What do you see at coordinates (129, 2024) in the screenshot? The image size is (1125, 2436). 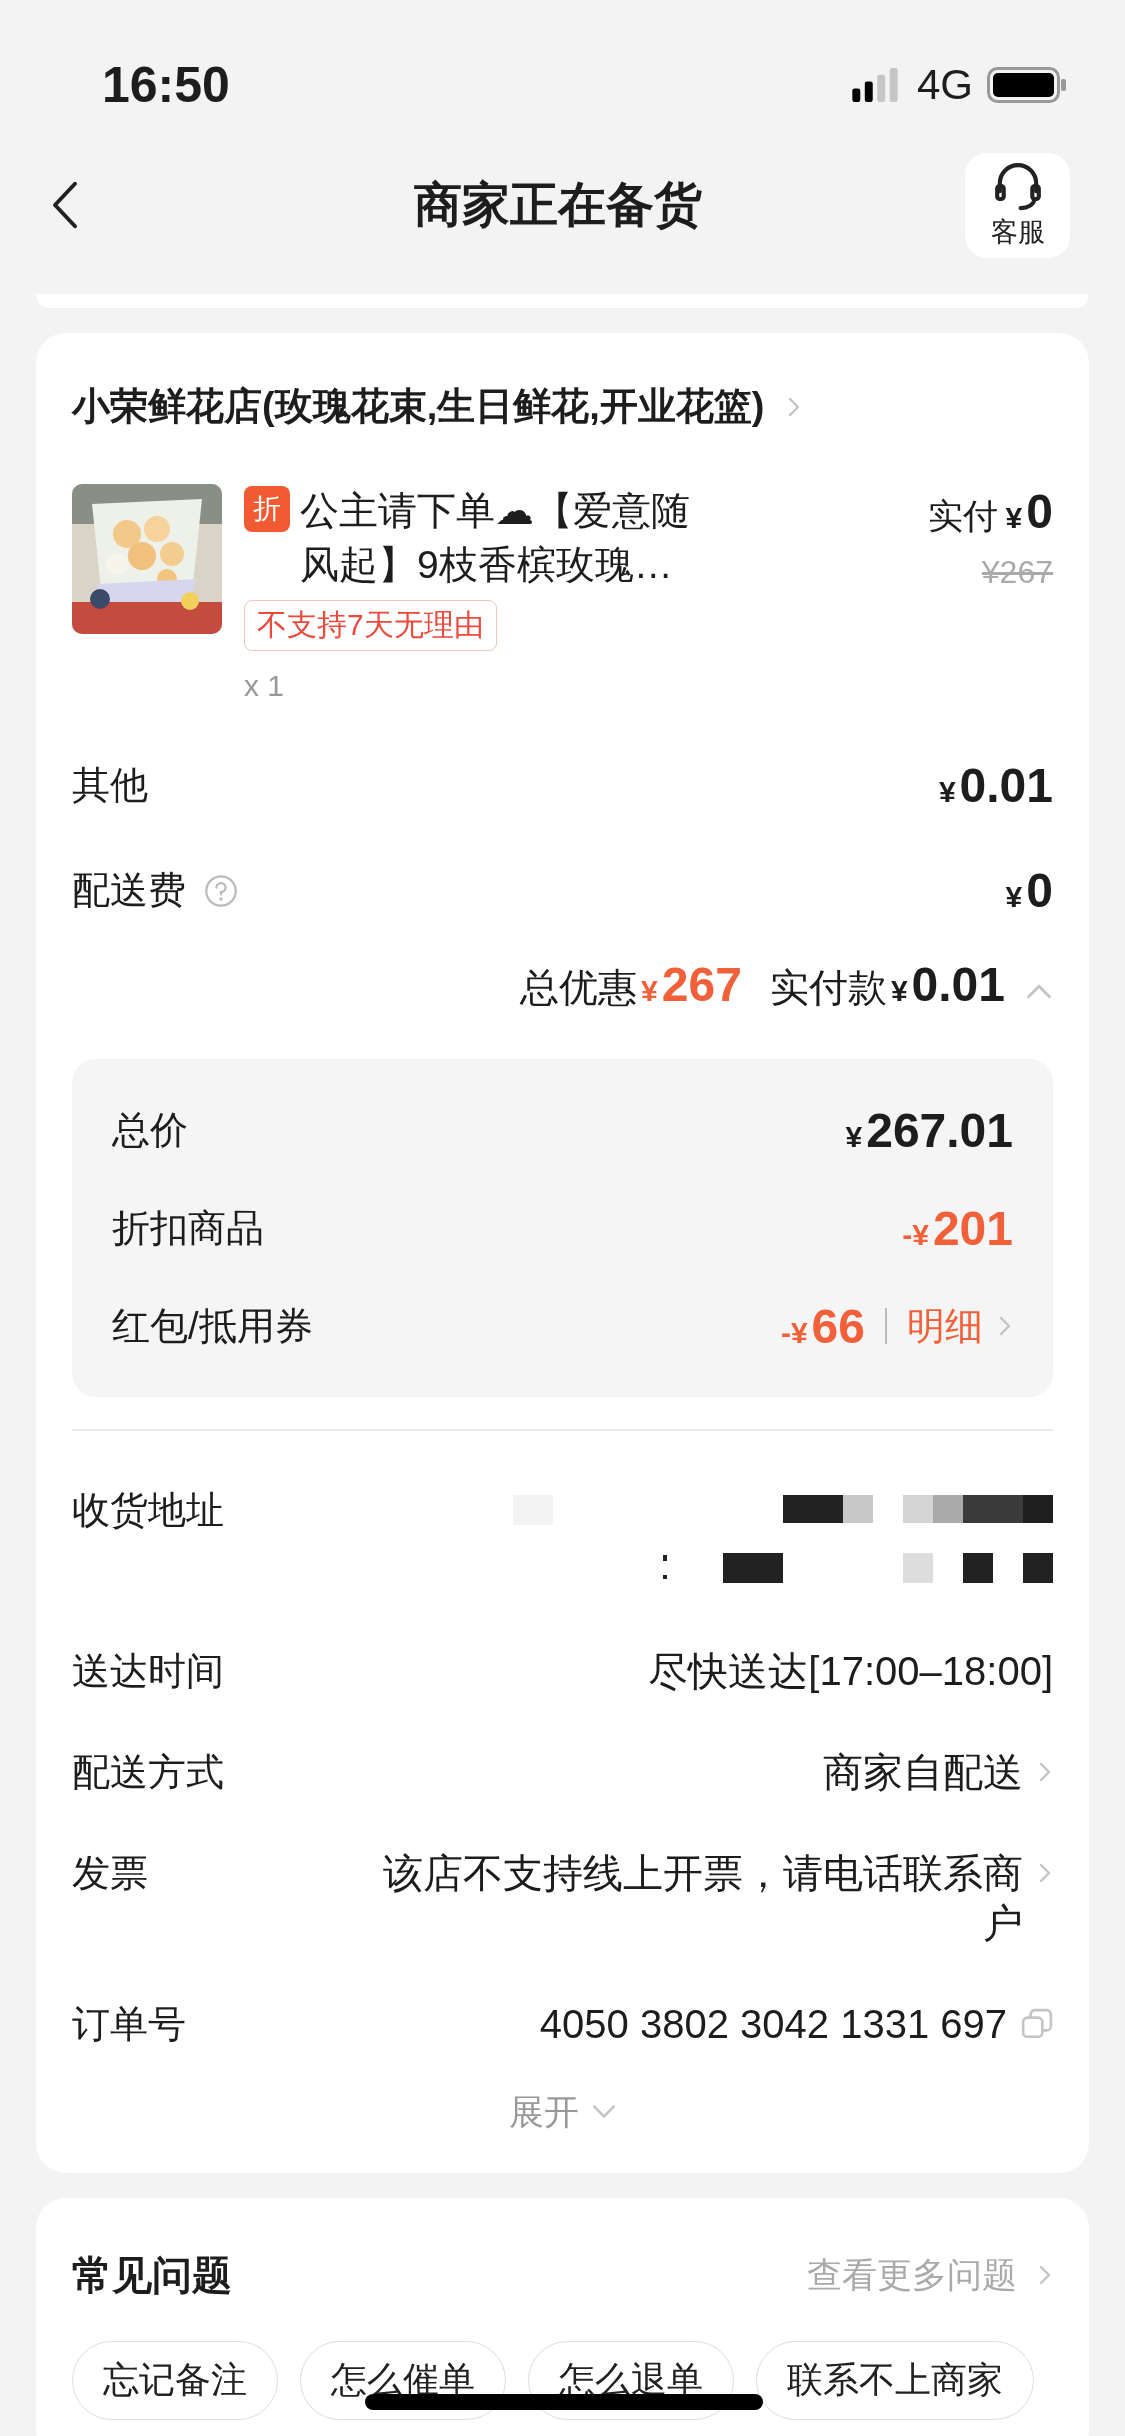 I see `detail-label: 订单号` at bounding box center [129, 2024].